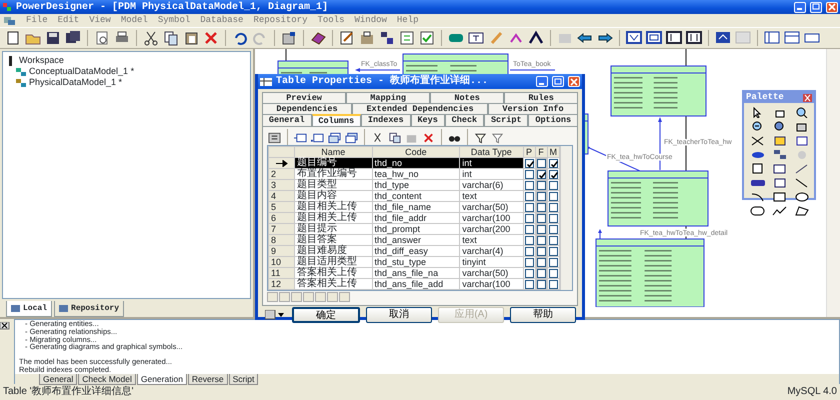 This screenshot has width=840, height=400. I want to click on column-header: Data Type, so click(491, 152).